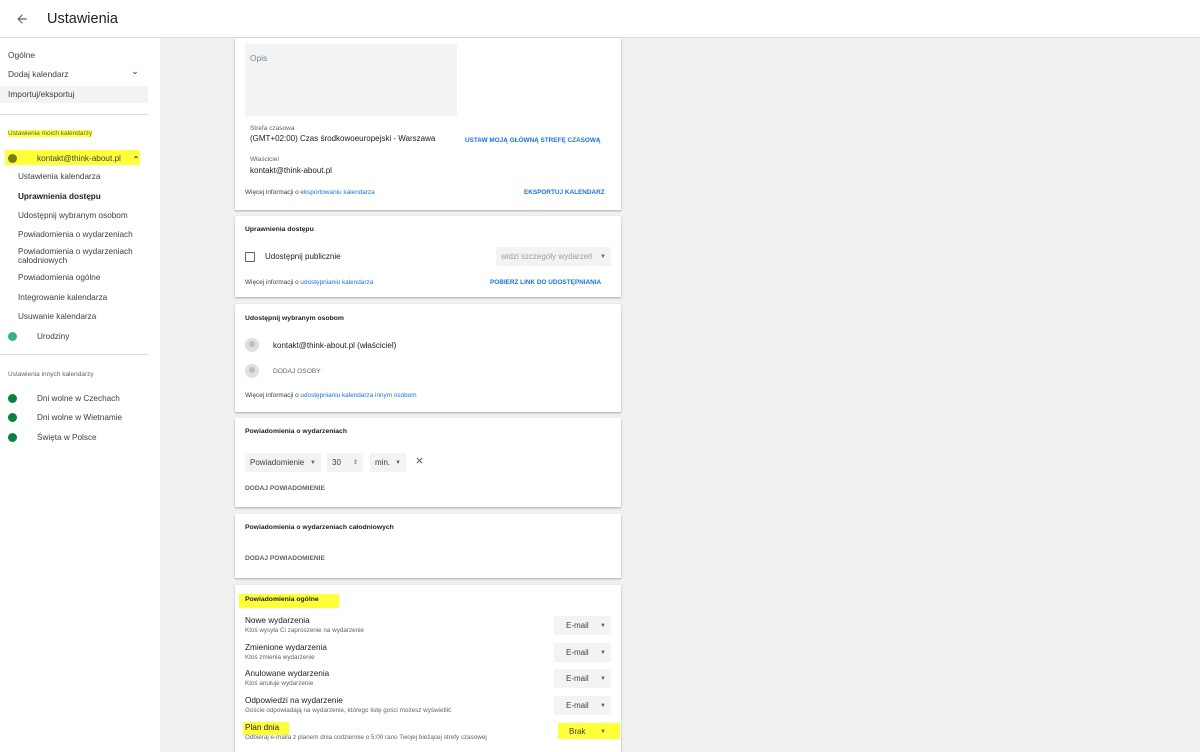 This screenshot has width=1200, height=752. I want to click on access-title: Uprawnienia dostępu, so click(279, 229).